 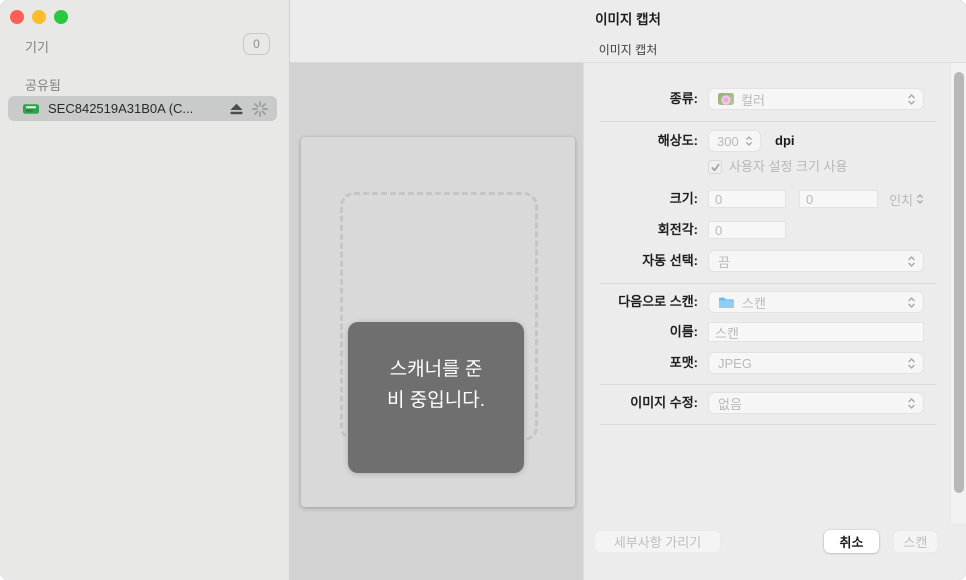 I want to click on checkmark-icon, so click(x=715, y=167).